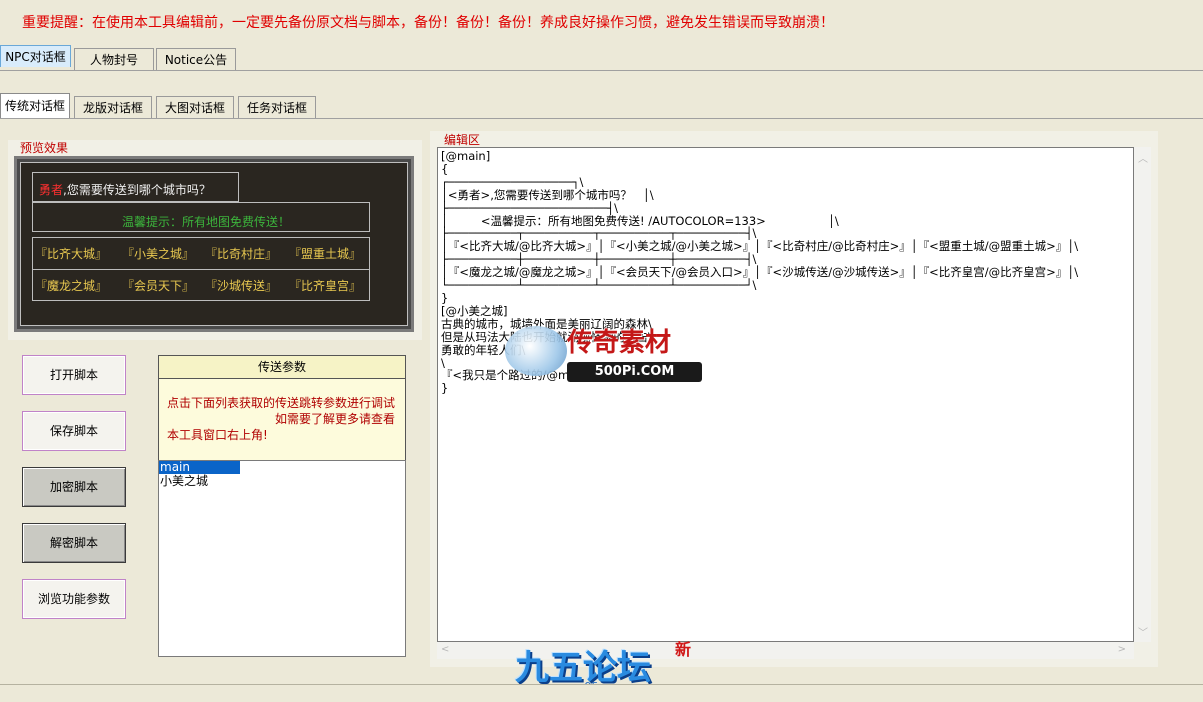 Image resolution: width=1203 pixels, height=702 pixels. I want to click on city-vip: 『会员天下』, so click(158, 285).